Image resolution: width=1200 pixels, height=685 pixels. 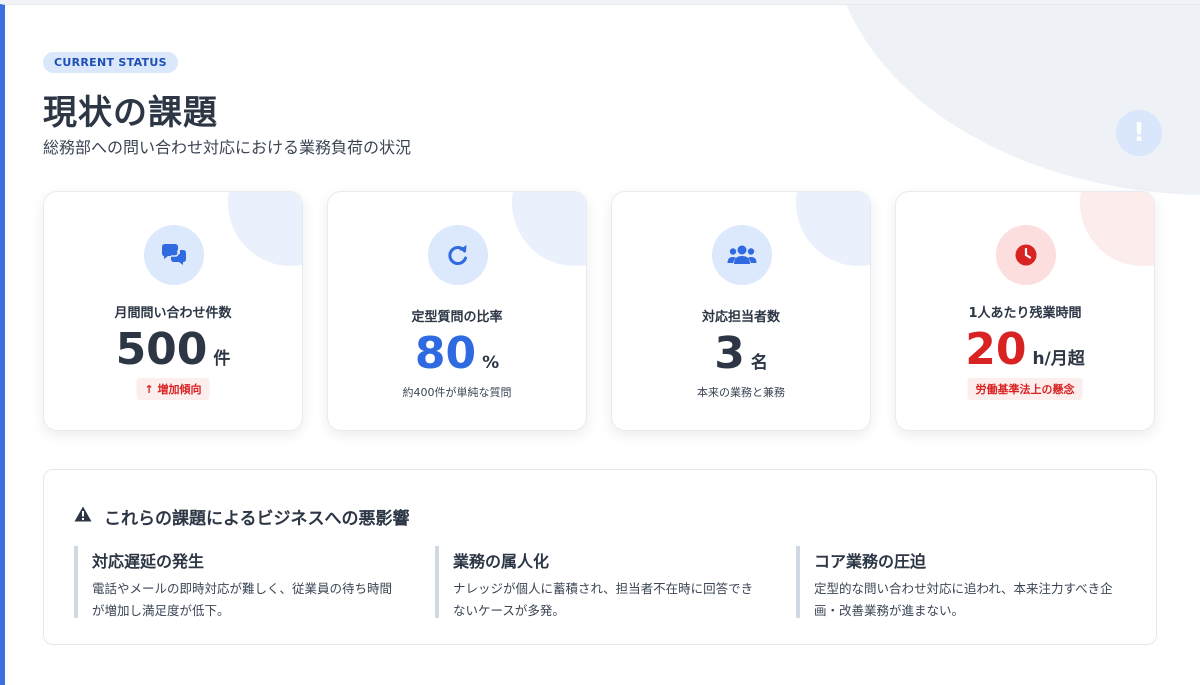 I want to click on clock-icon, so click(x=1026, y=255).